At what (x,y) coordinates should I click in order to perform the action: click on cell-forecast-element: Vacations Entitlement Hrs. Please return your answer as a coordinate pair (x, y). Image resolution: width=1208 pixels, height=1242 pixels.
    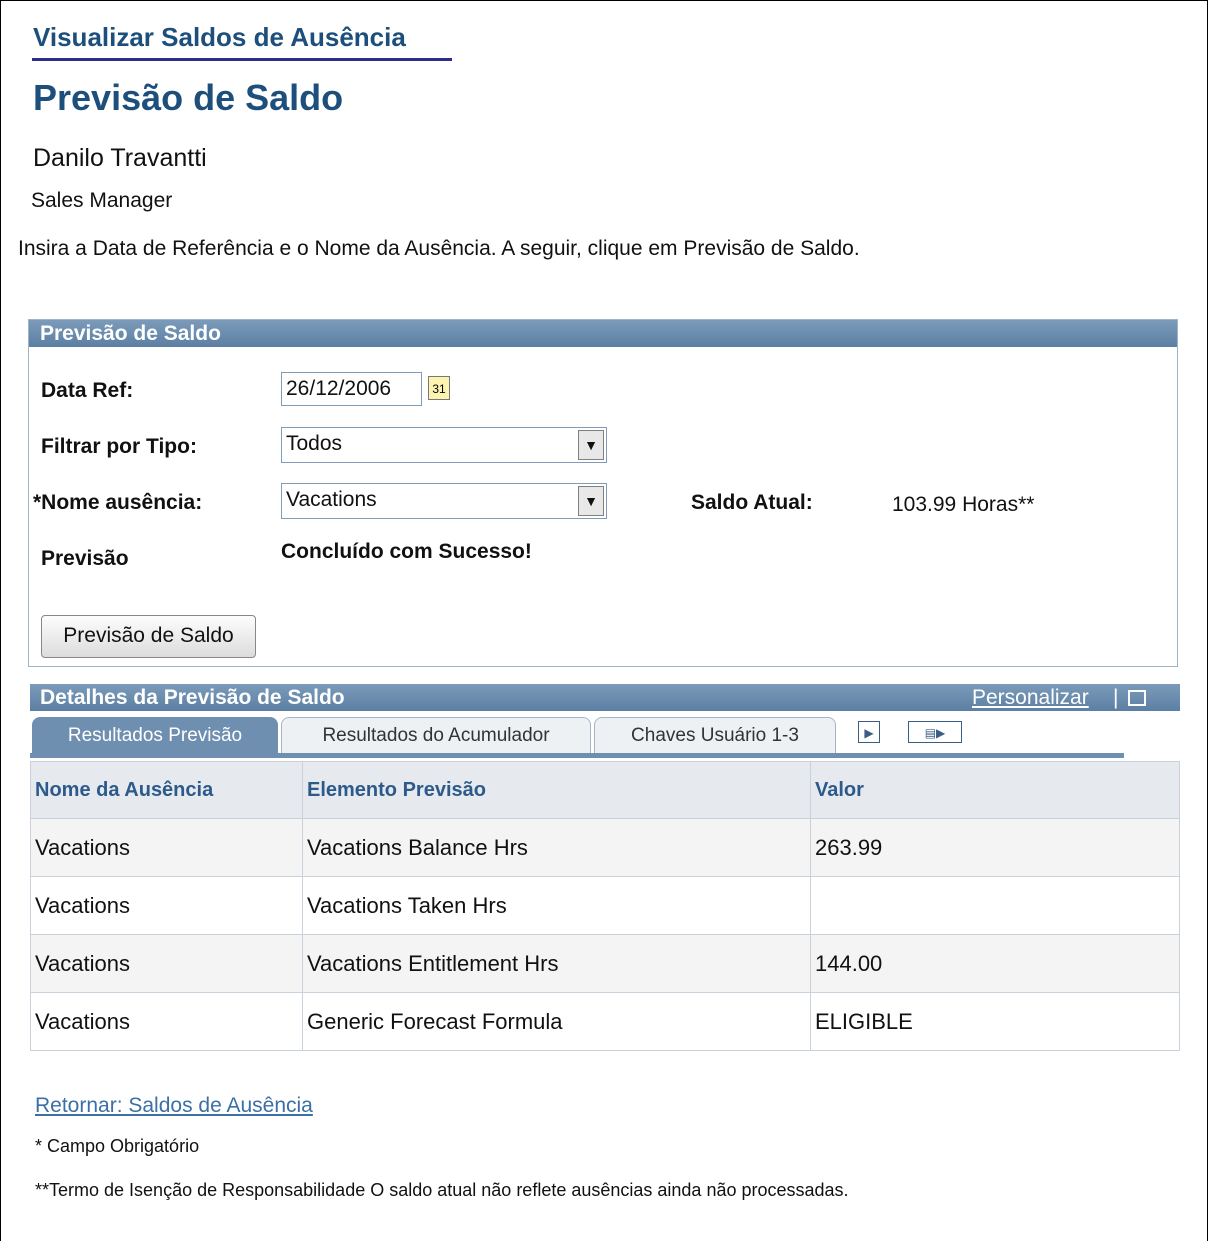
    Looking at the image, I should click on (556, 963).